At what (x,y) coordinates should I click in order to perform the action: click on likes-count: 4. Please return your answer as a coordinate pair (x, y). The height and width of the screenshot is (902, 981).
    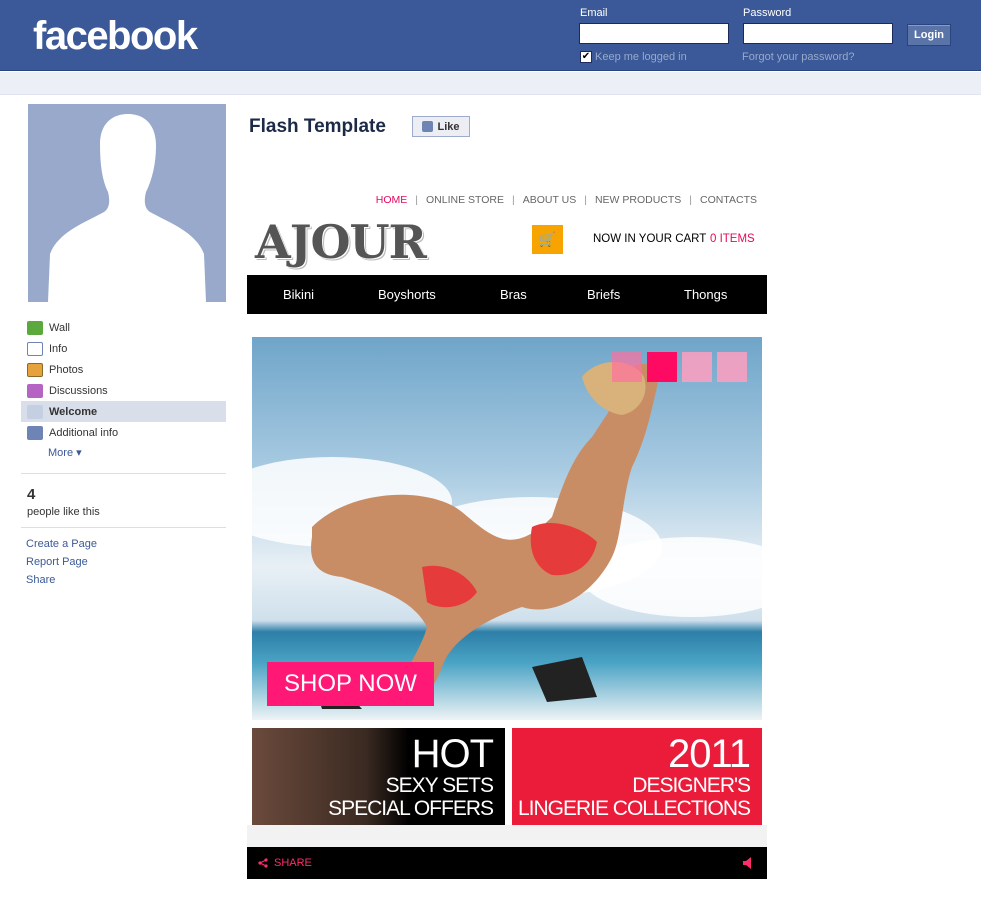
    Looking at the image, I should click on (31, 494).